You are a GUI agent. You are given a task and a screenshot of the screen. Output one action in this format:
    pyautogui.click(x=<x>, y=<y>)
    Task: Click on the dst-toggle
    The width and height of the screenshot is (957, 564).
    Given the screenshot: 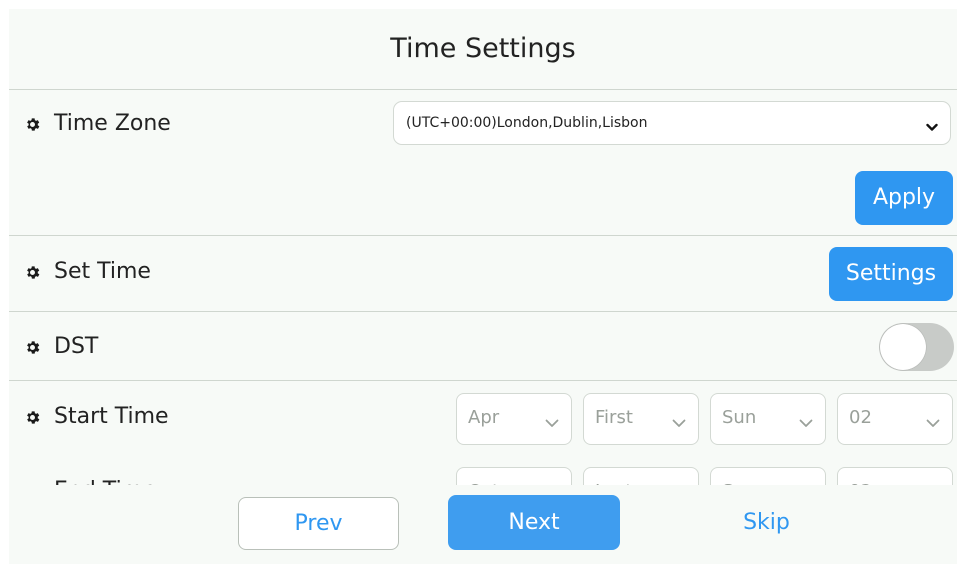 What is the action you would take?
    pyautogui.click(x=916, y=347)
    